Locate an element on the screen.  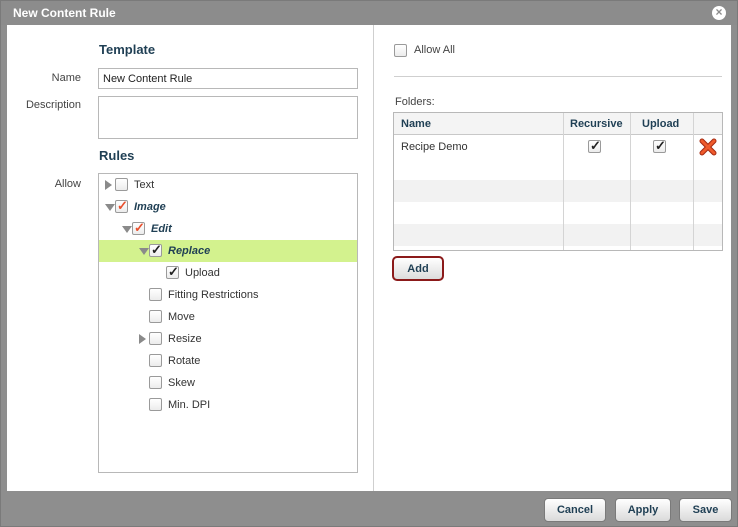
tree-item-label: Skew is located at coordinates (181, 383).